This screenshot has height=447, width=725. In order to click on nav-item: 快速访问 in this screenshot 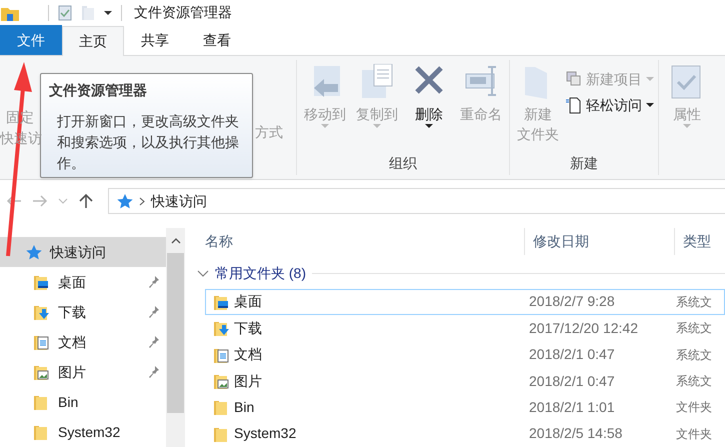, I will do `click(83, 252)`.